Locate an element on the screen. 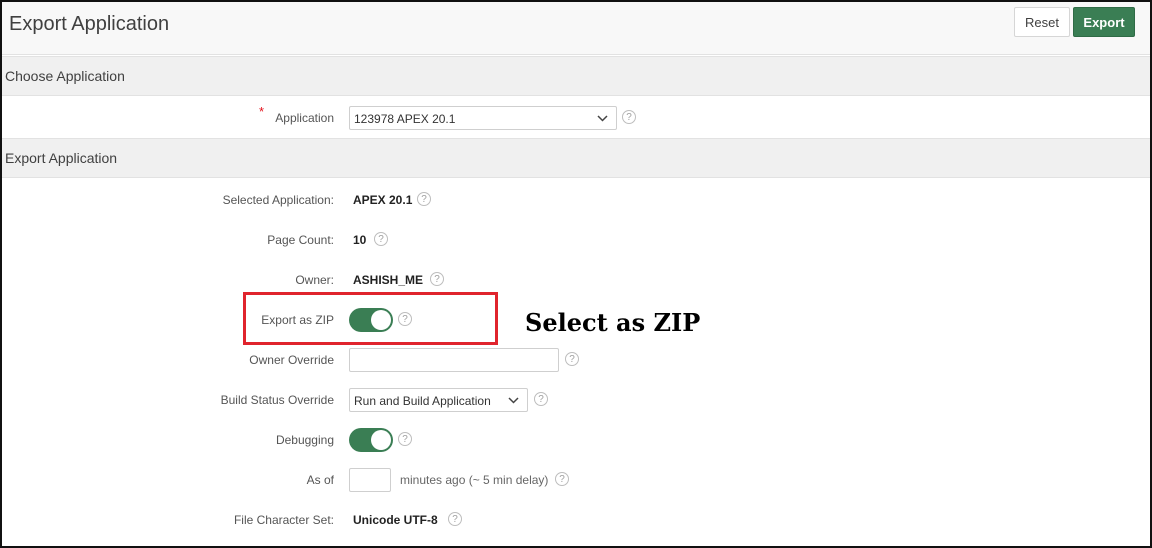  annotation-highlight-box is located at coordinates (370, 318).